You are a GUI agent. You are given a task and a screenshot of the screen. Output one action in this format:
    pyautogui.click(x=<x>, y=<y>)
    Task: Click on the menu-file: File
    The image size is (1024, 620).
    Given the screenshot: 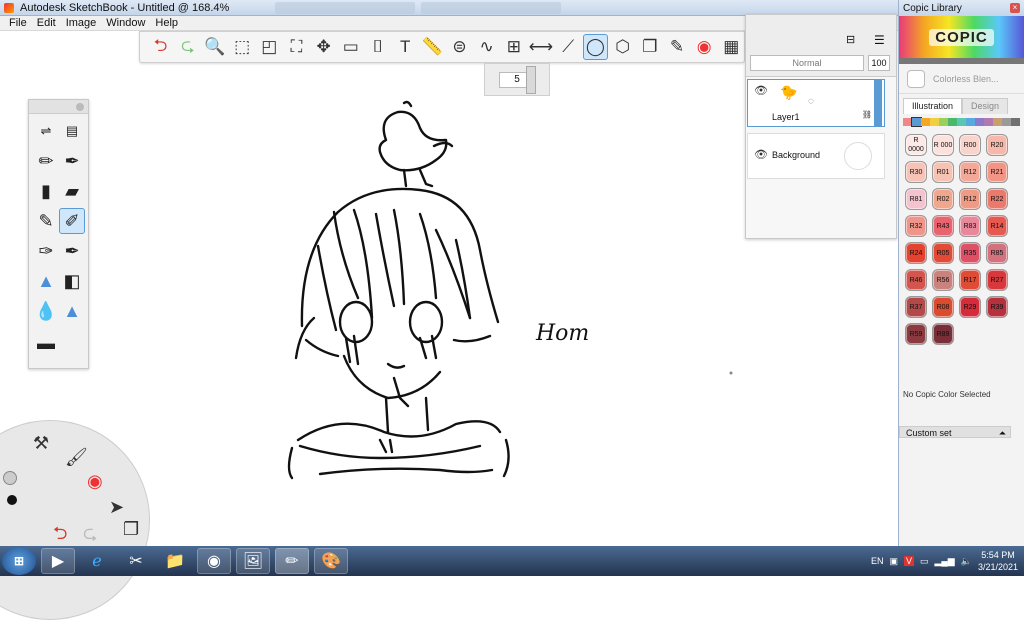 What is the action you would take?
    pyautogui.click(x=18, y=23)
    